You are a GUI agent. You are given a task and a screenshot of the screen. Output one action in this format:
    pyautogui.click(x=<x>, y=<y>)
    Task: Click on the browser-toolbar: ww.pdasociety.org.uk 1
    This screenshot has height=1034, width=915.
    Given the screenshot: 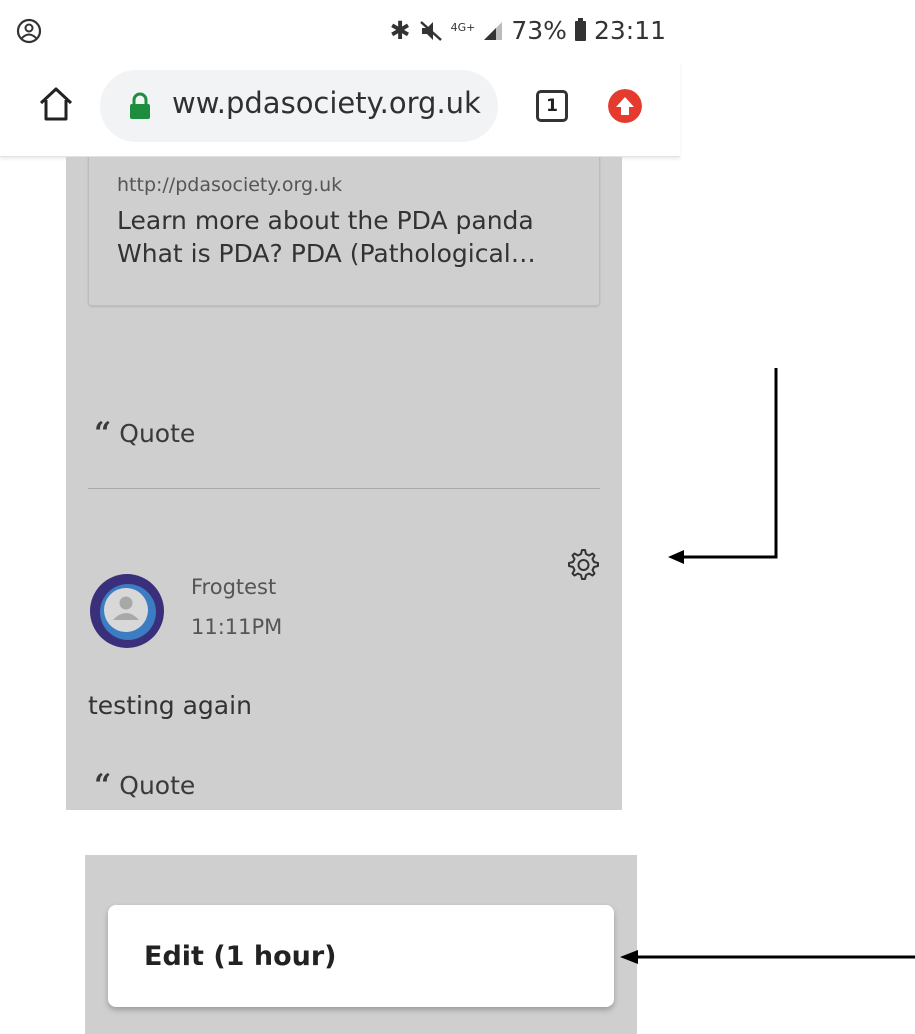 What is the action you would take?
    pyautogui.click(x=340, y=109)
    